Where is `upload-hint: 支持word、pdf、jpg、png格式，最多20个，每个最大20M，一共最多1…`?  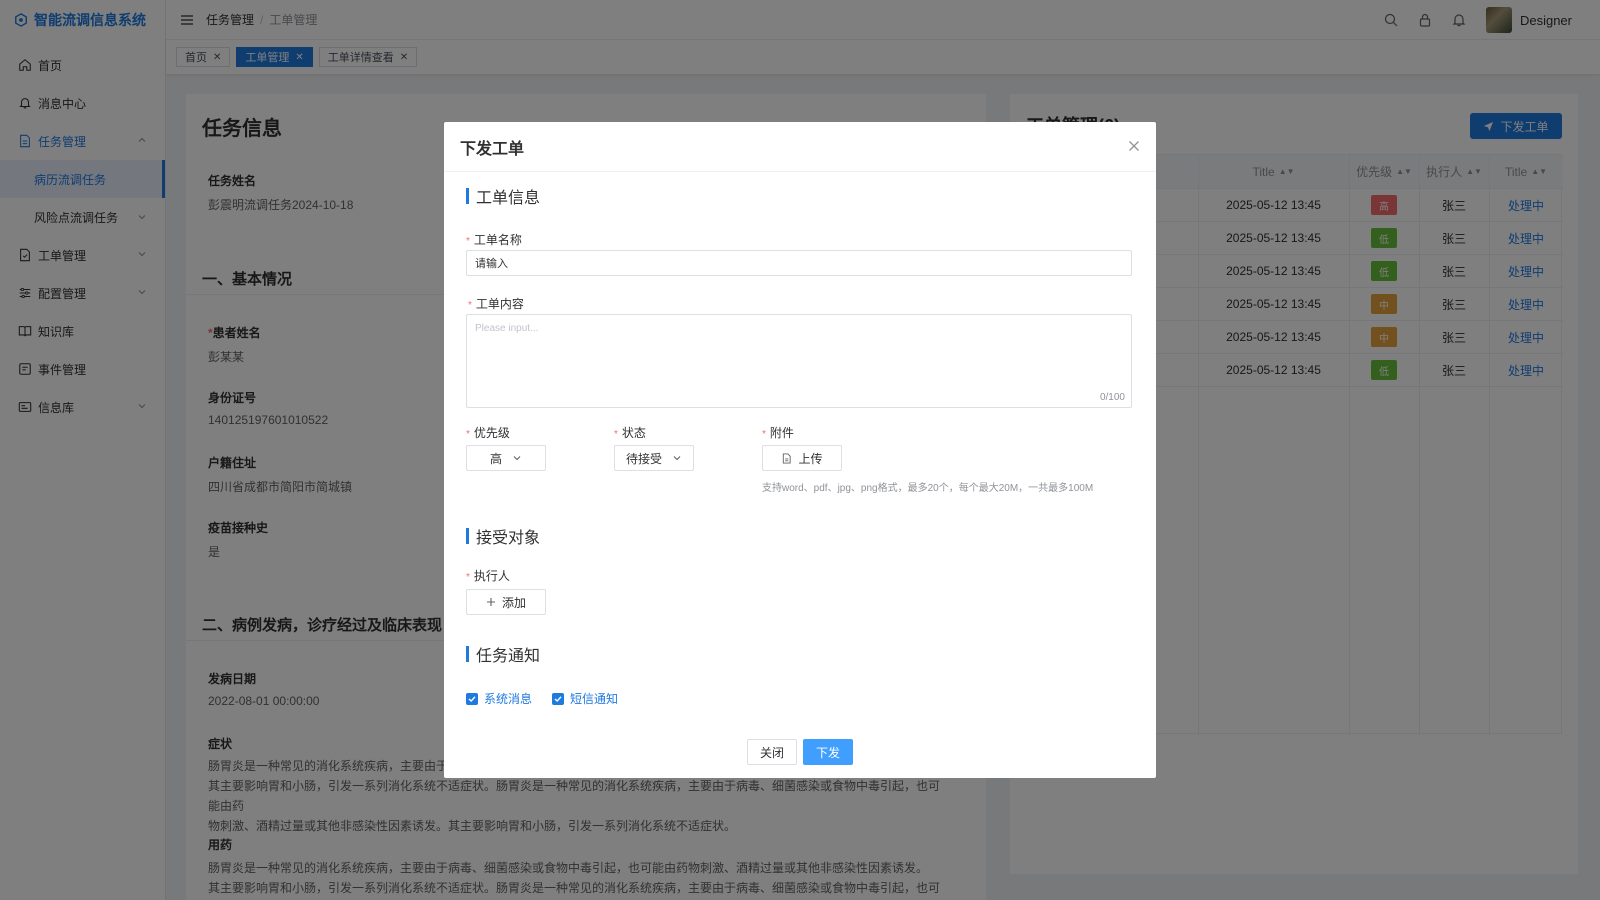
upload-hint: 支持word、pdf、jpg、png格式，最多20个，每个最大20M，一共最多1… is located at coordinates (928, 488).